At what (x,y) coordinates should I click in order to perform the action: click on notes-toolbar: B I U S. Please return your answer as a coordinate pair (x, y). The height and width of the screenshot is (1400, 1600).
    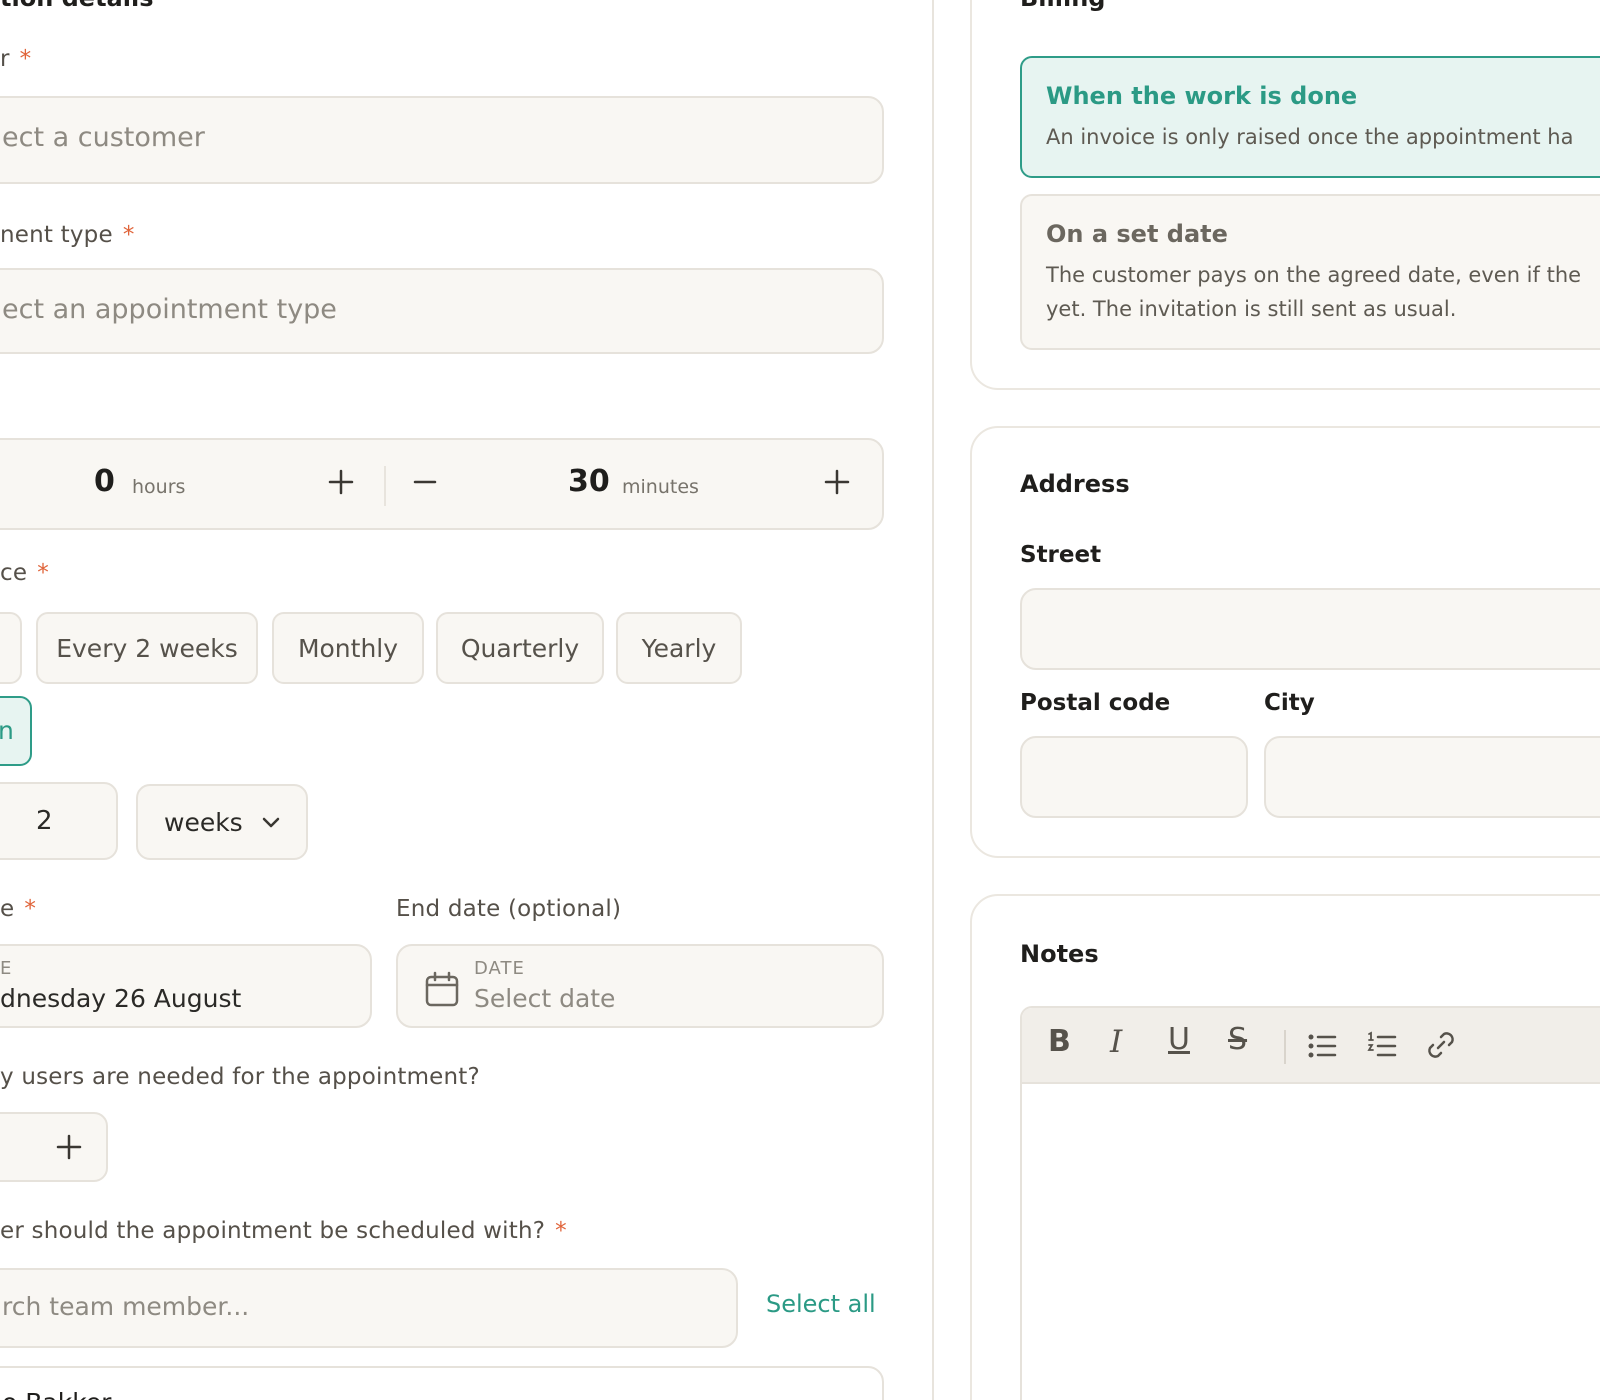
    Looking at the image, I should click on (1311, 1046).